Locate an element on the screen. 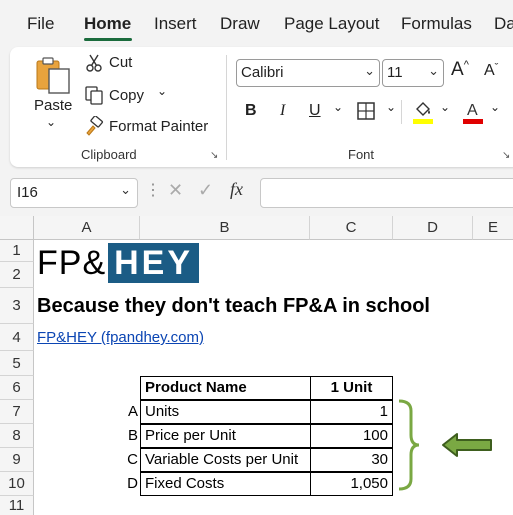  column-header-a: A is located at coordinates (87, 228).